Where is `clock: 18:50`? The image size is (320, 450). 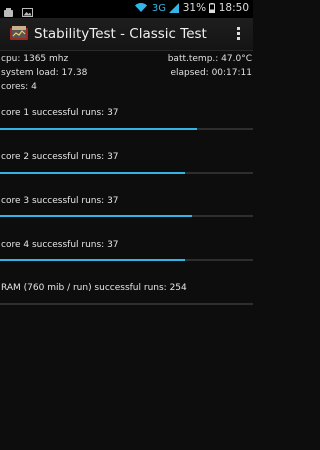
clock: 18:50 is located at coordinates (233, 8).